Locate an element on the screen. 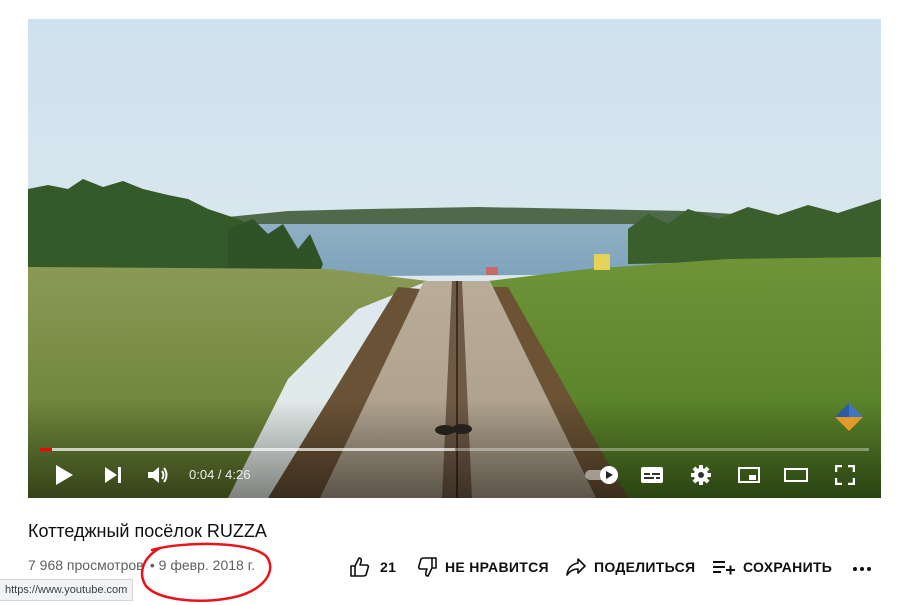 Image resolution: width=897 pixels, height=605 pixels. miniplayer-icon is located at coordinates (749, 475).